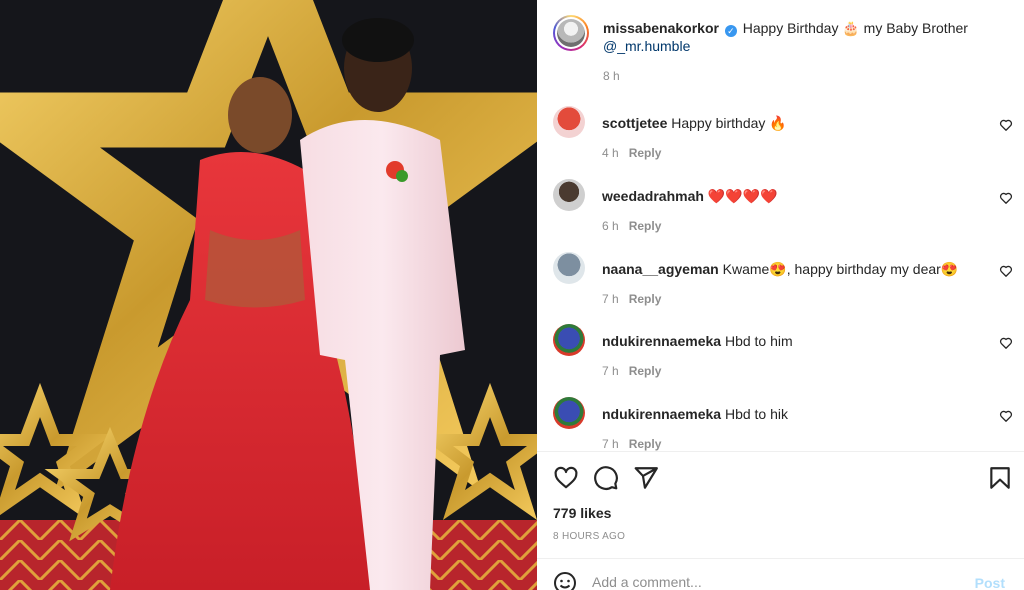 The height and width of the screenshot is (590, 1024). What do you see at coordinates (653, 196) in the screenshot?
I see `comment-username: weedadrahmah` at bounding box center [653, 196].